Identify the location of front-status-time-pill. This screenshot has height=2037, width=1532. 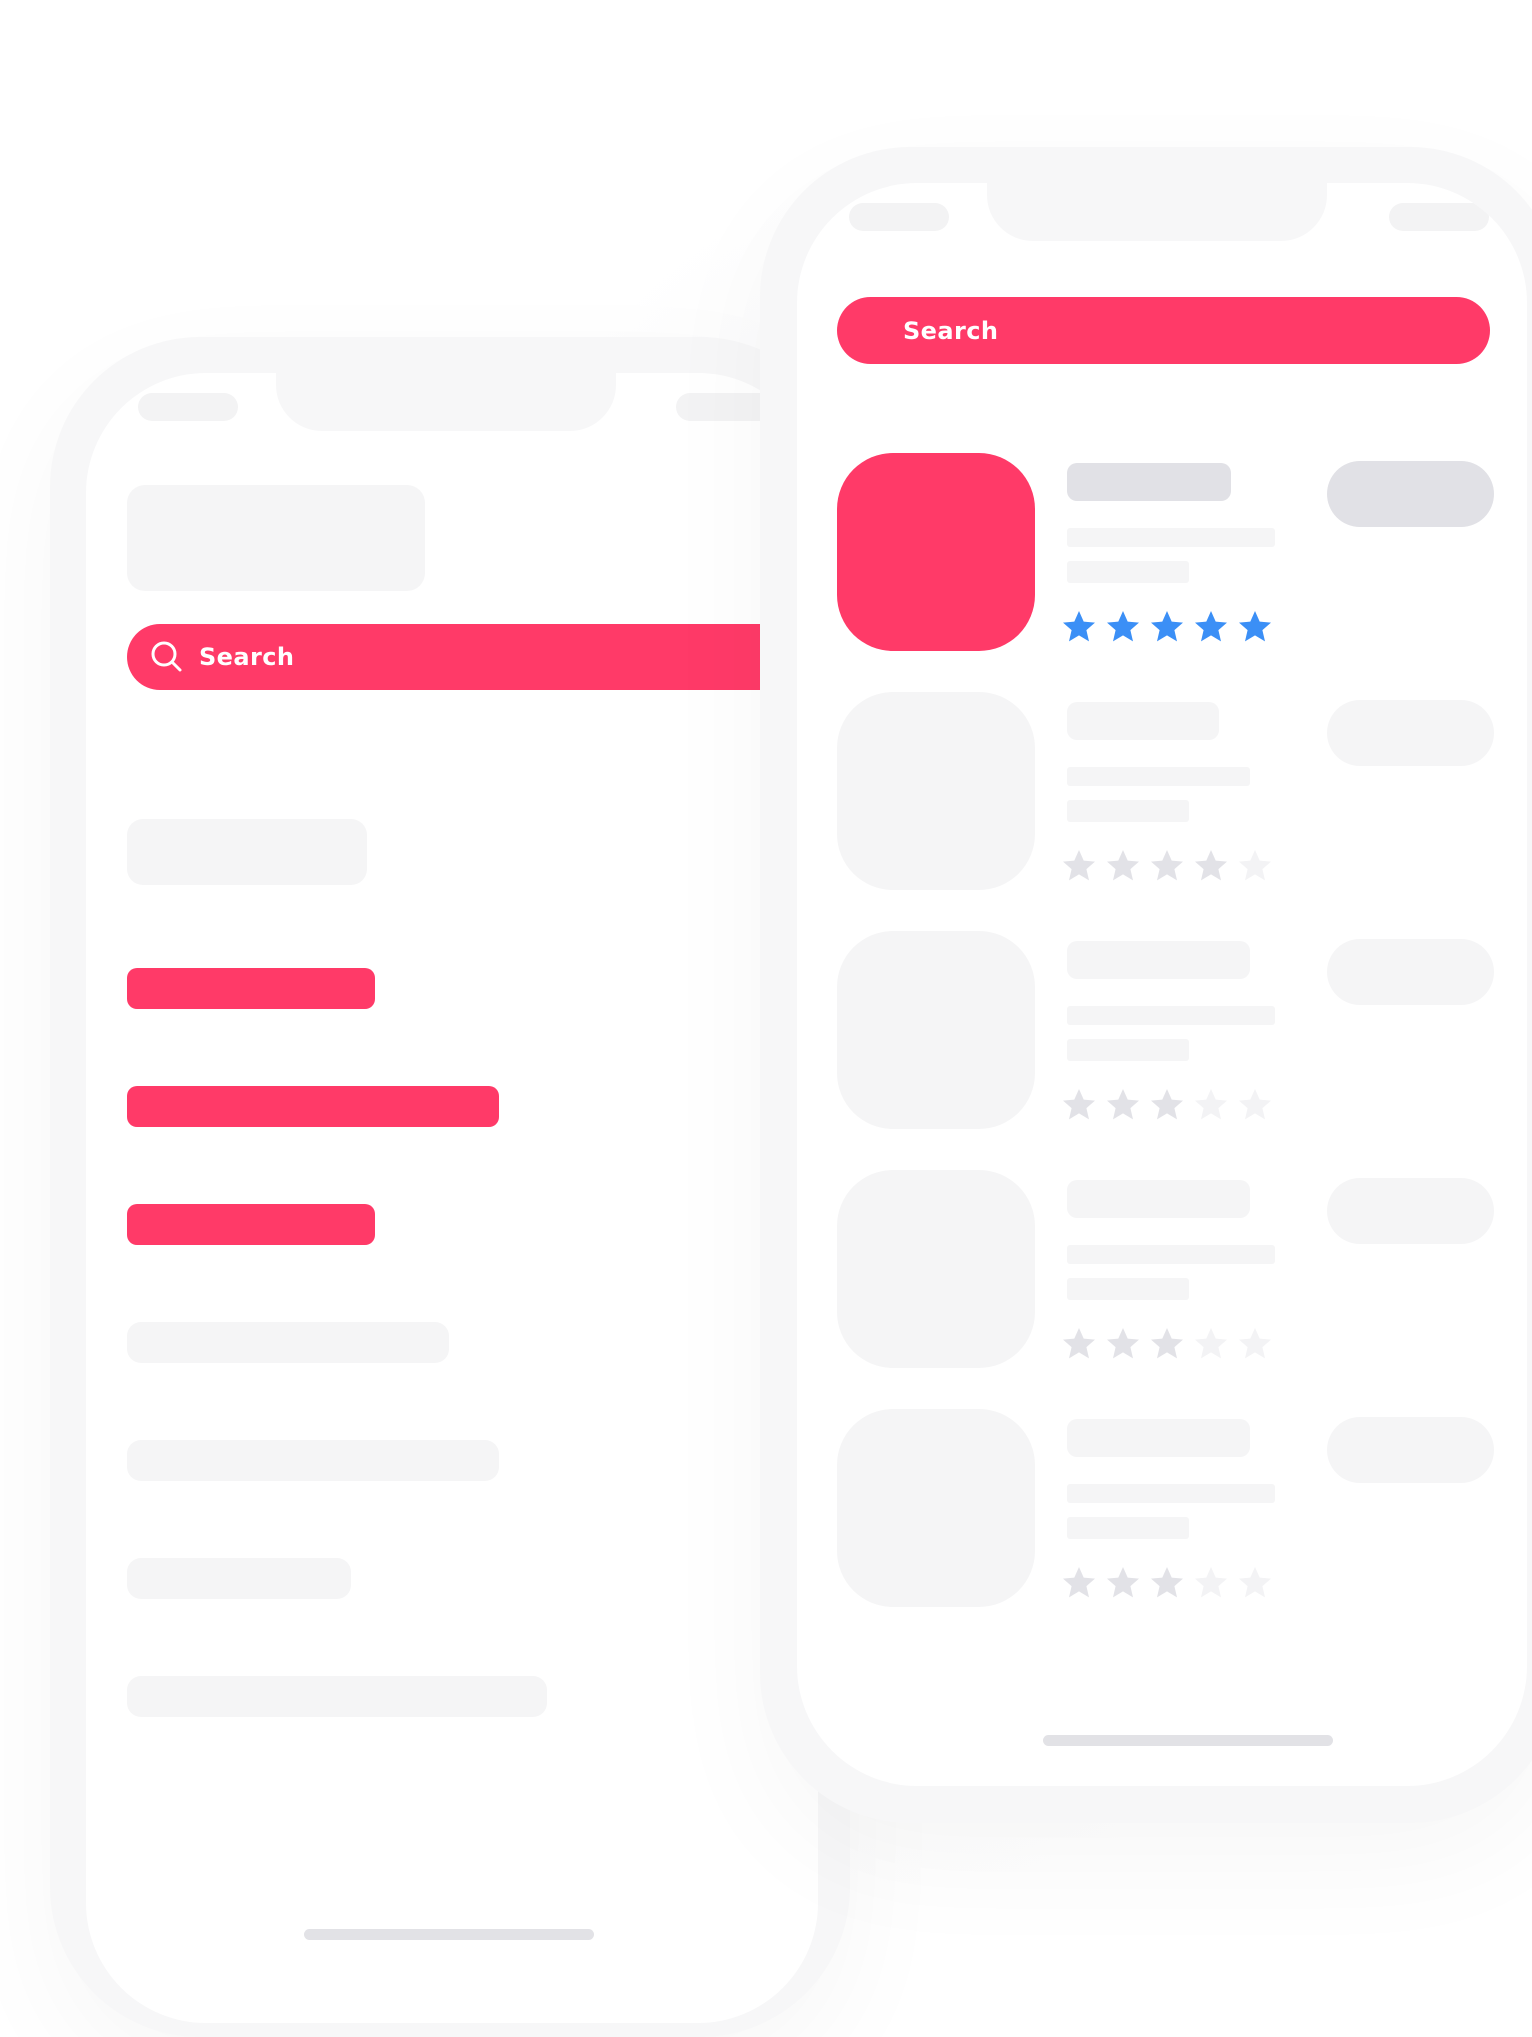
(899, 217).